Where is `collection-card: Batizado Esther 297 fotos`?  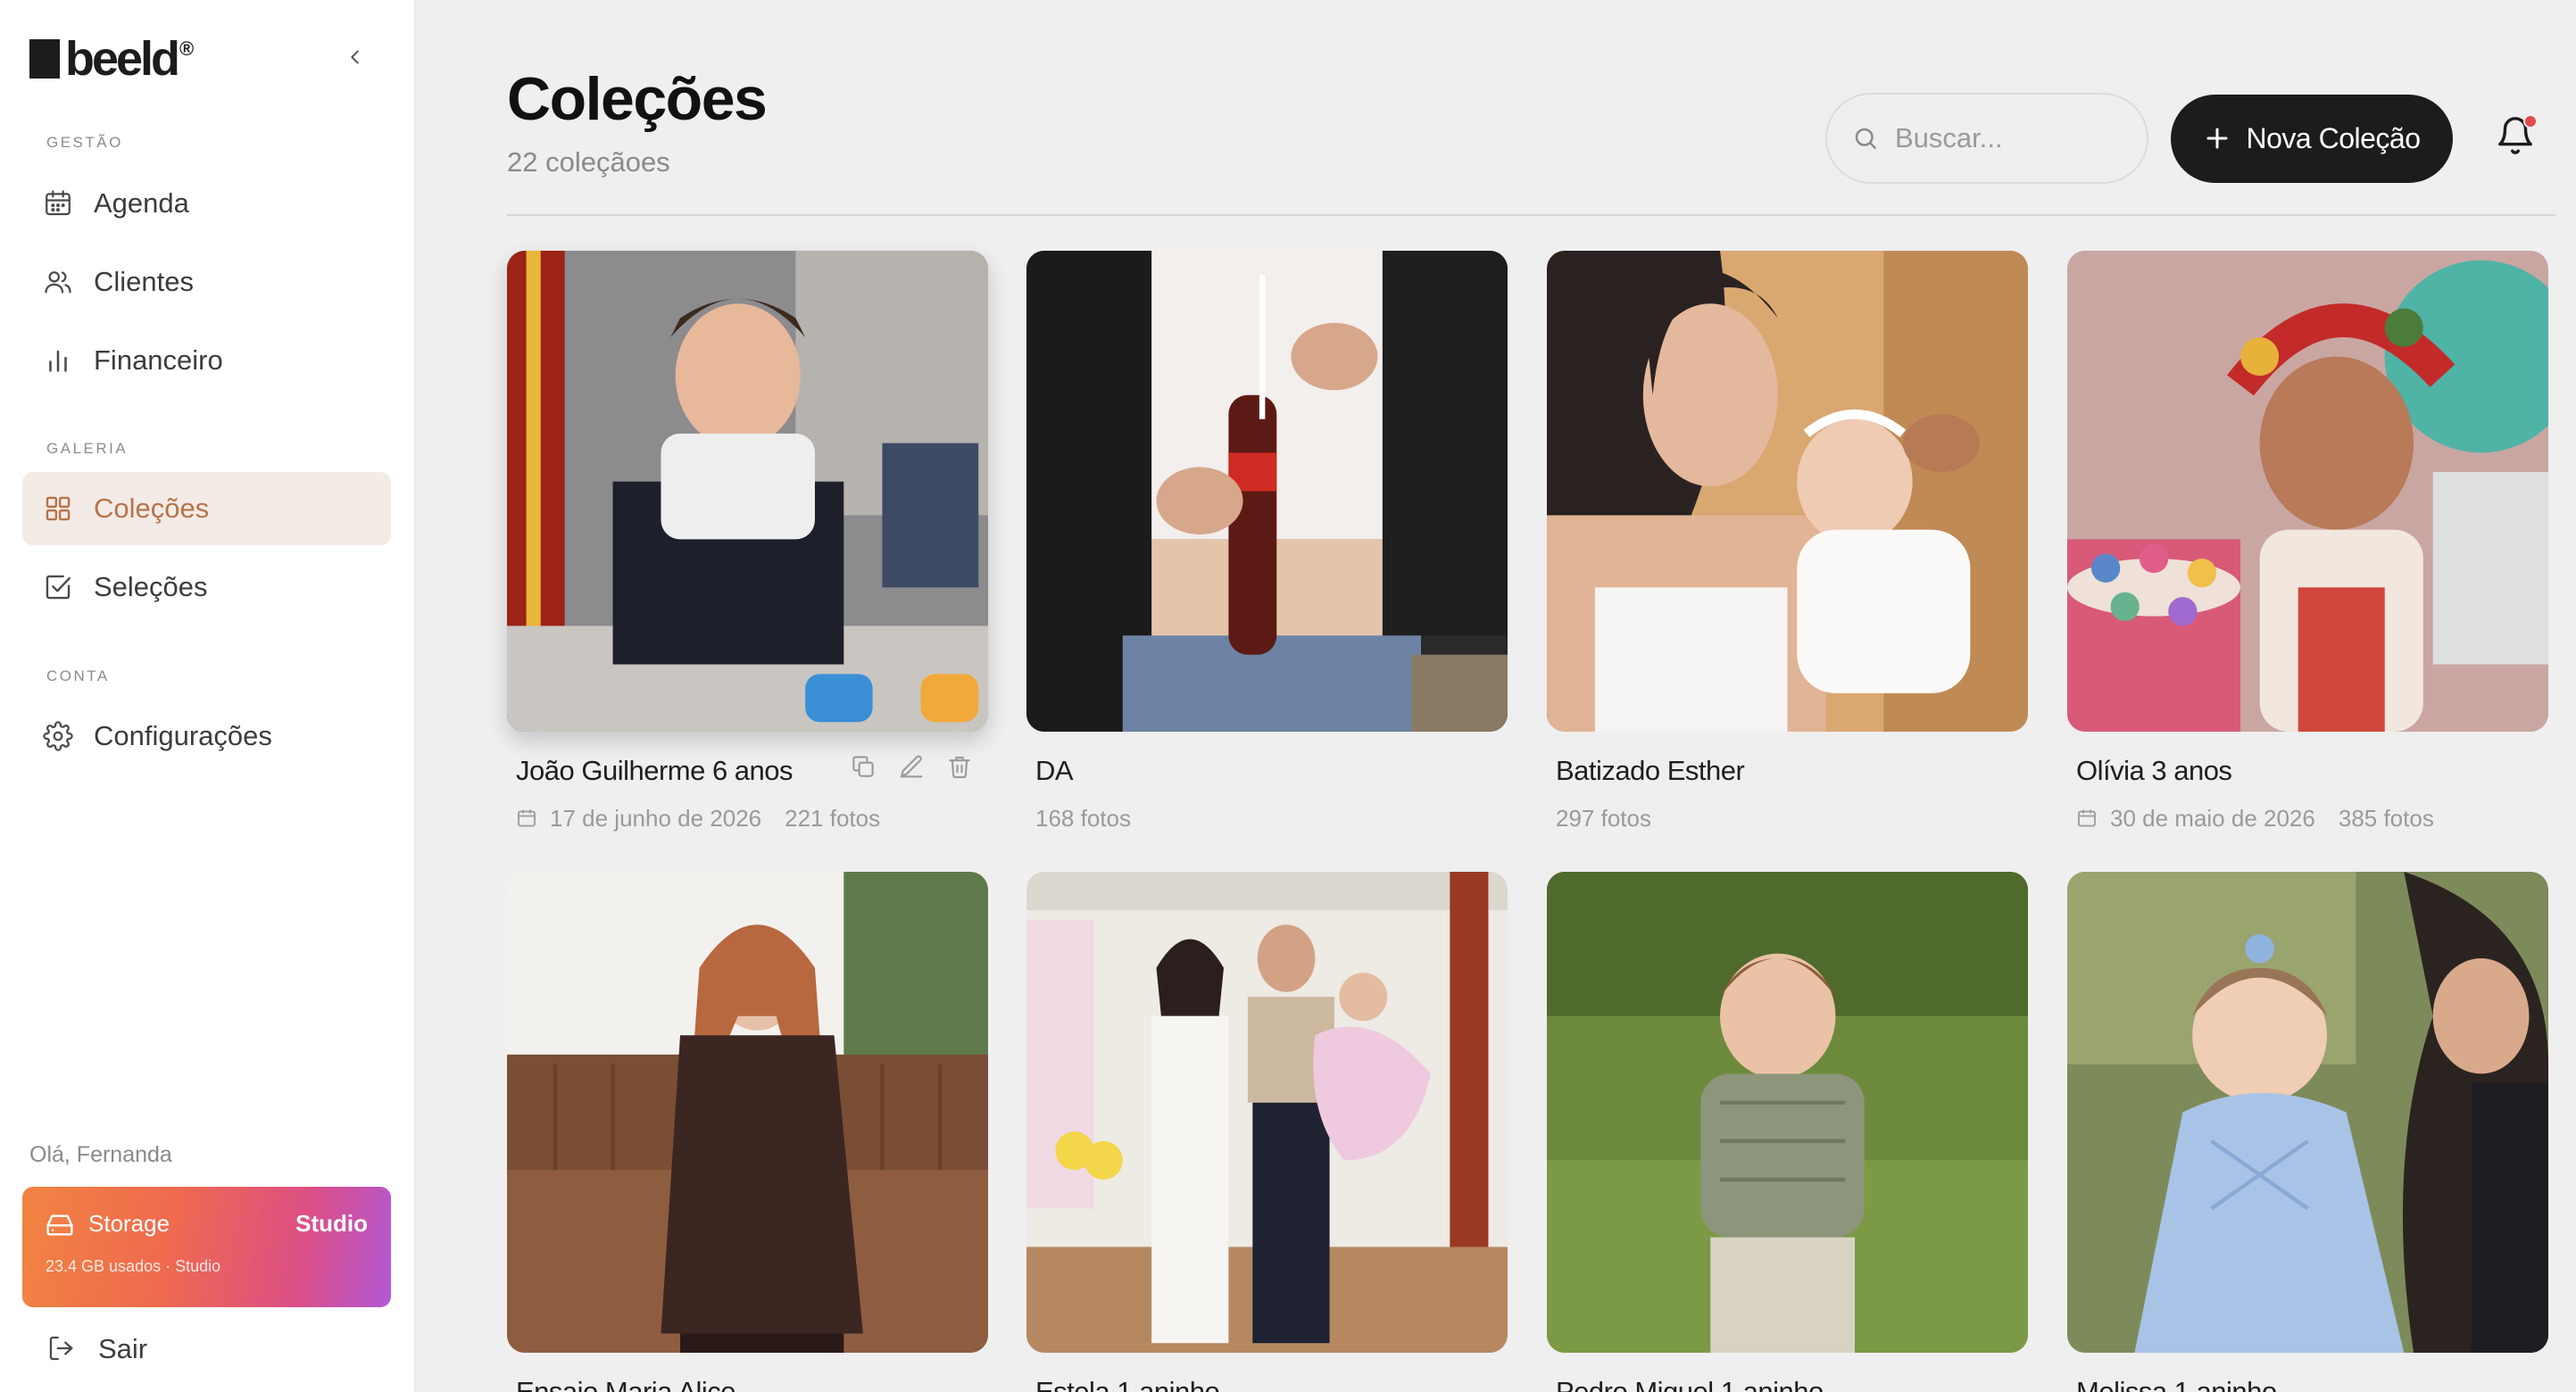 collection-card: Batizado Esther 297 fotos is located at coordinates (1787, 542).